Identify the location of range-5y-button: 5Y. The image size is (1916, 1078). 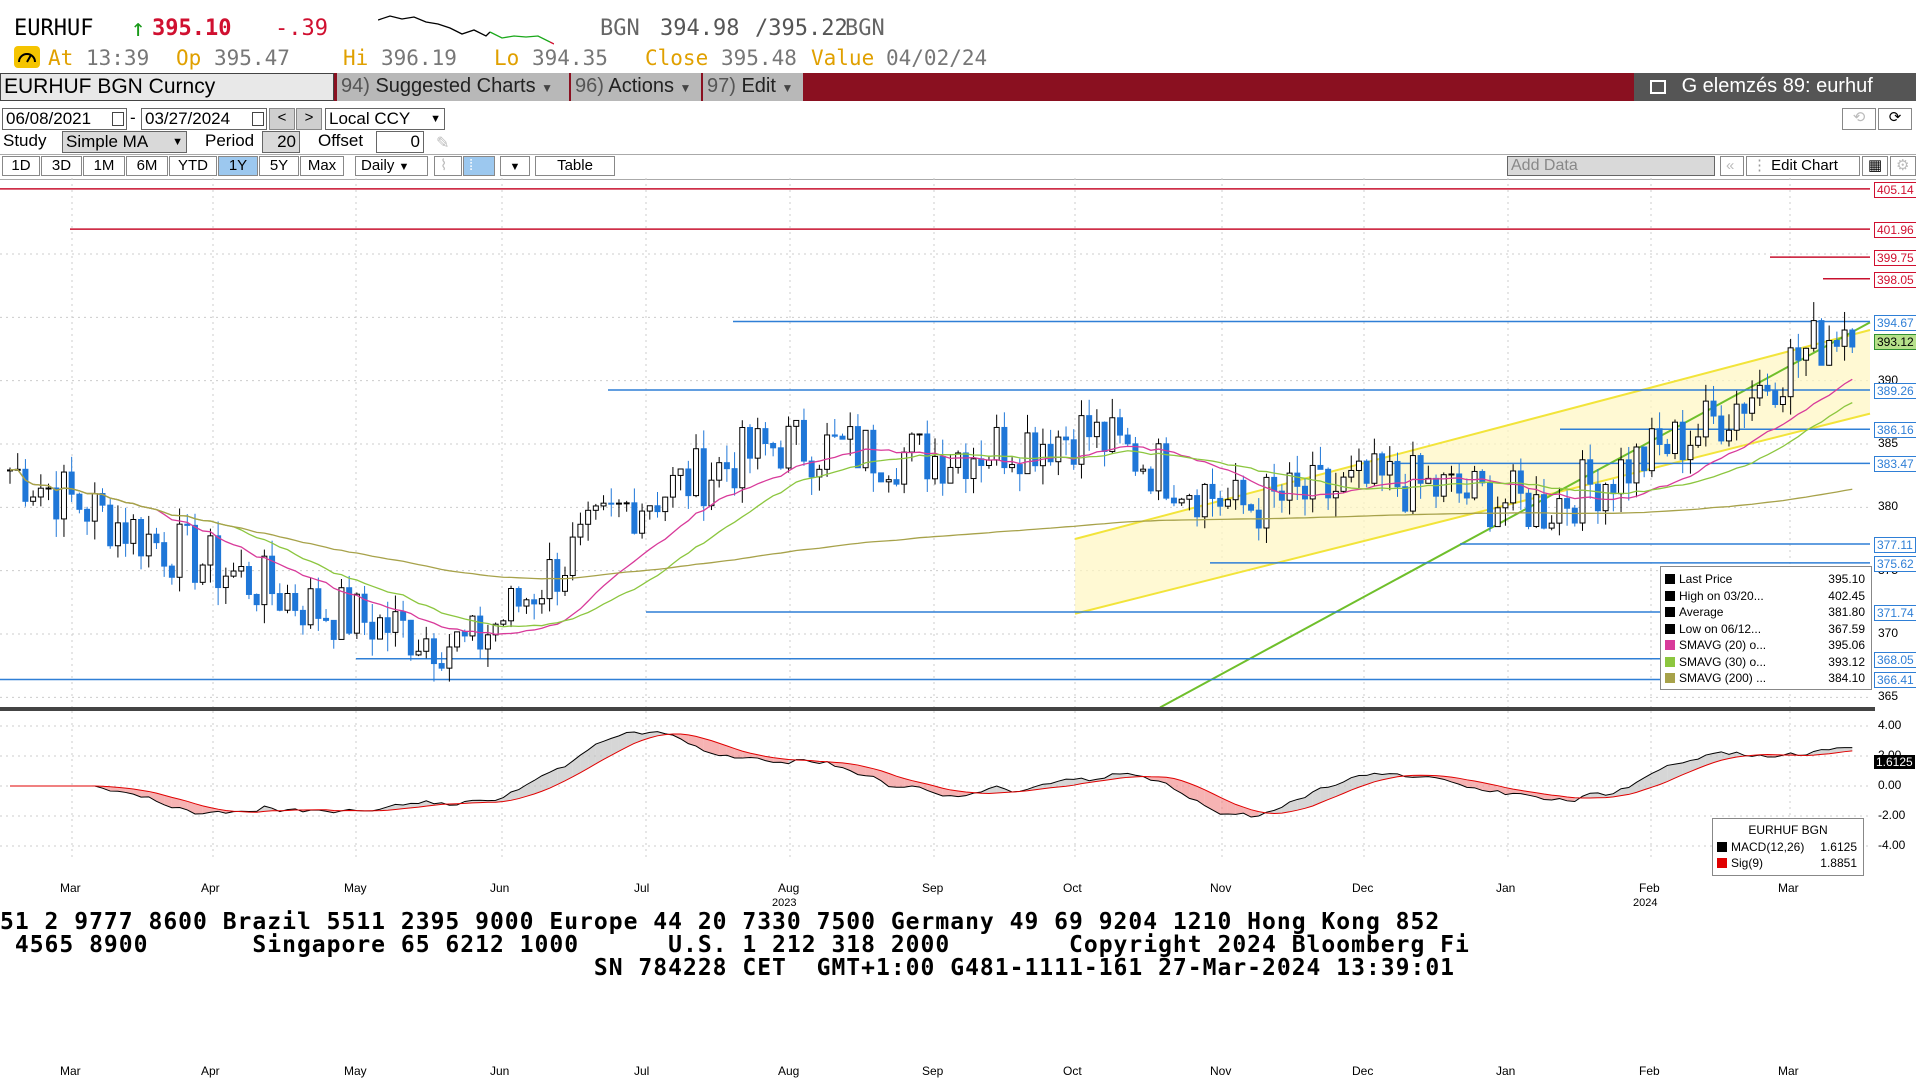
(279, 166).